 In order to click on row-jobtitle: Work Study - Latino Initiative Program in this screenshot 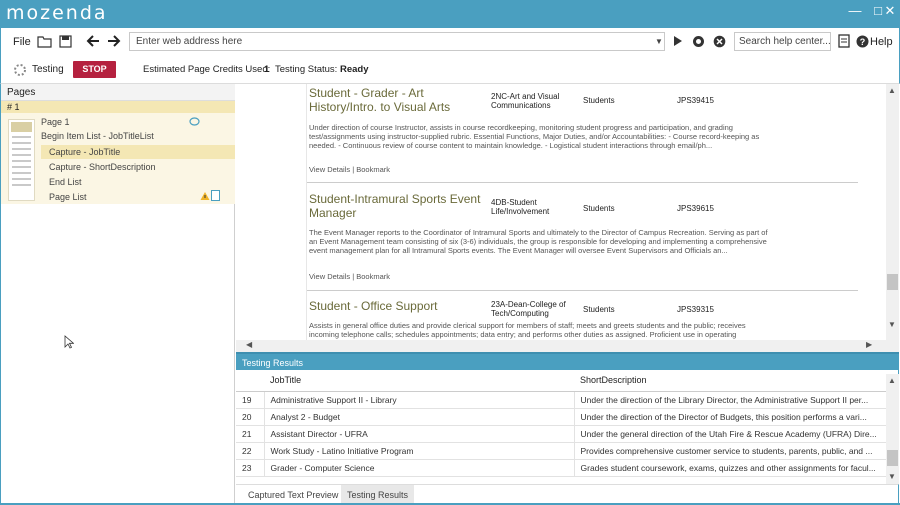, I will do `click(419, 451)`.